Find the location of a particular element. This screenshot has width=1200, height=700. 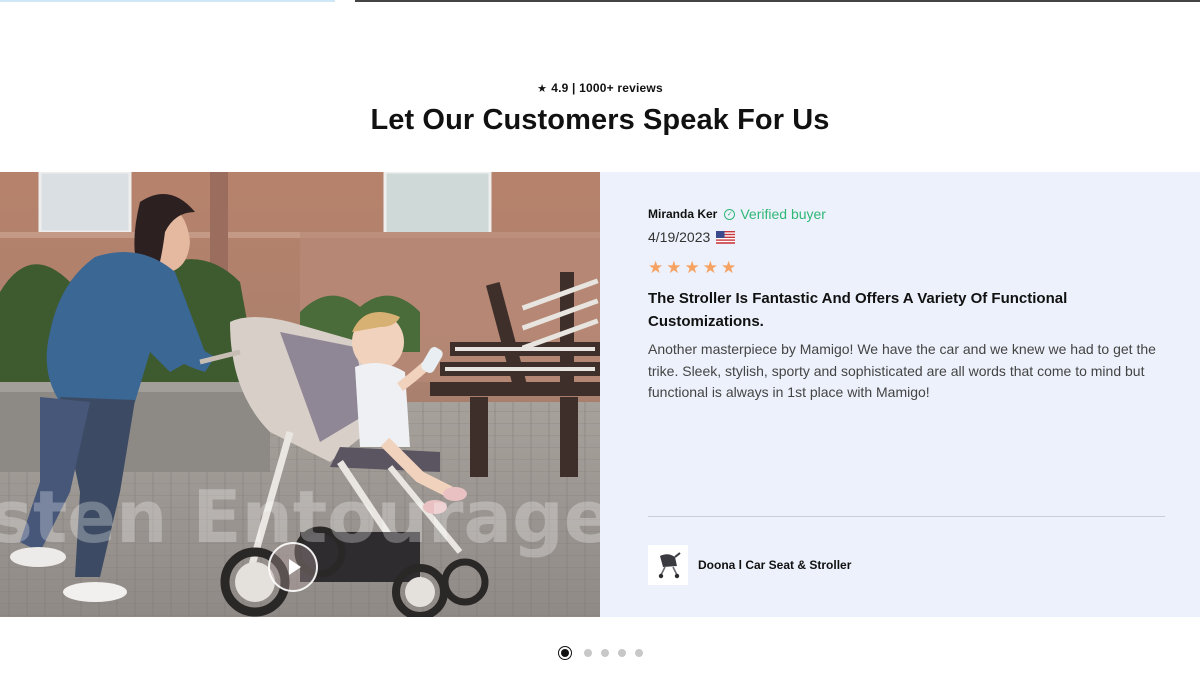

play-icon is located at coordinates (295, 567).